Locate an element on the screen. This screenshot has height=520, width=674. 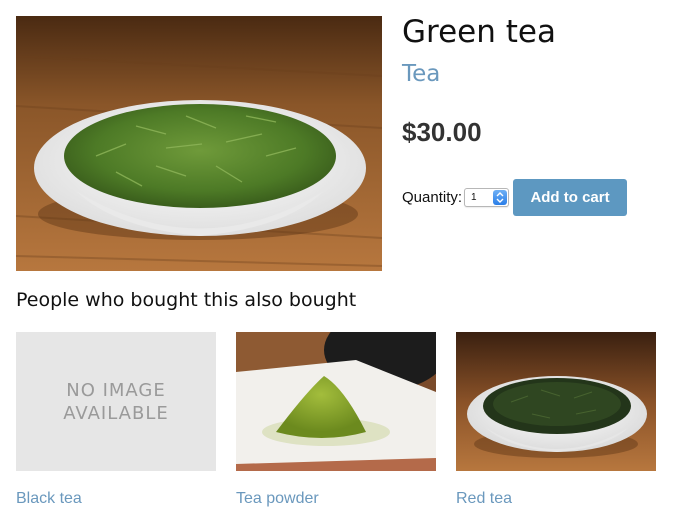
related-product-card: Tea powder is located at coordinates (336, 420).